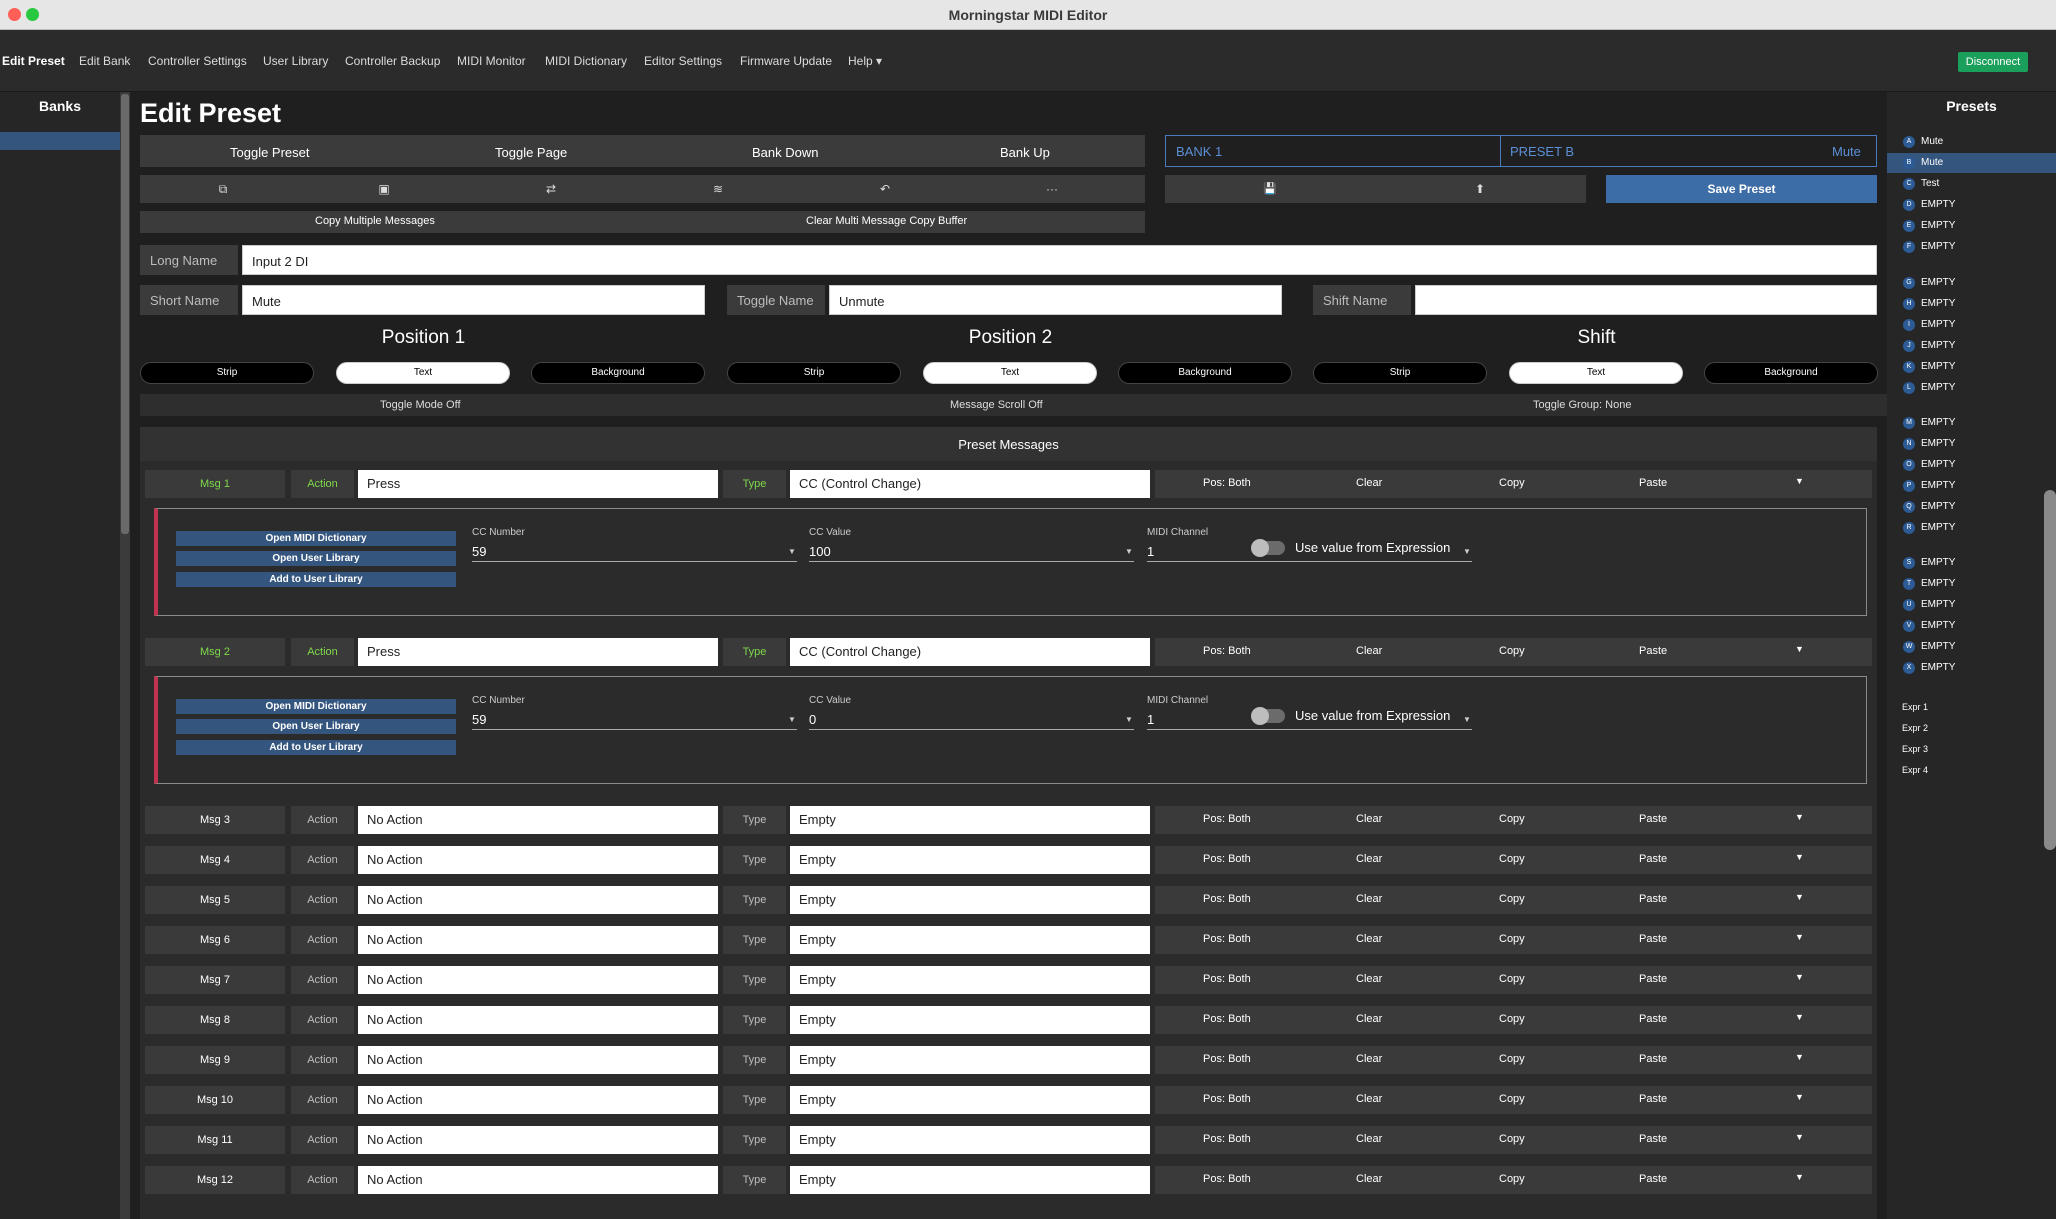 The width and height of the screenshot is (2056, 1219). What do you see at coordinates (1400, 373) in the screenshot?
I see `shift-strip-pill: Strip` at bounding box center [1400, 373].